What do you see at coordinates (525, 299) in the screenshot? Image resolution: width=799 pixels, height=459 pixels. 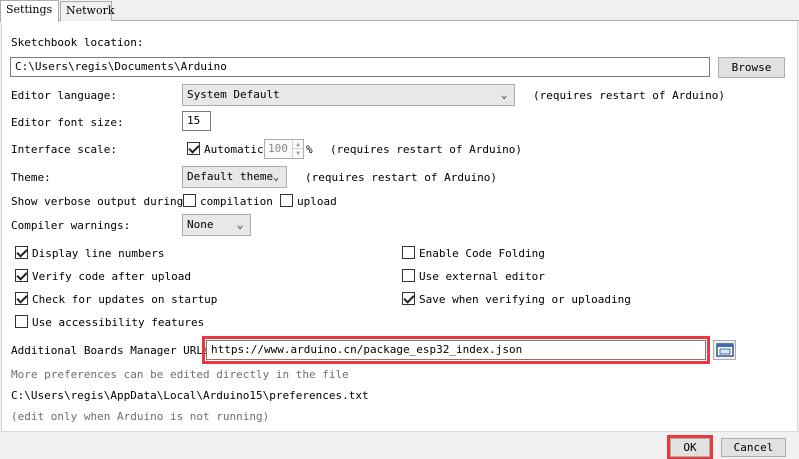 I see `save-when-verifying-label: Save when verifying or uploading` at bounding box center [525, 299].